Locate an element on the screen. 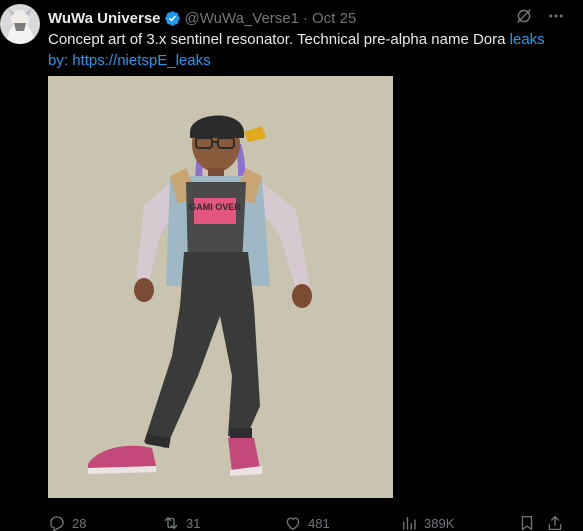  tweet-header: WuWa Universe @WuWa_Verse1 · Oct 25 is located at coordinates (202, 18).